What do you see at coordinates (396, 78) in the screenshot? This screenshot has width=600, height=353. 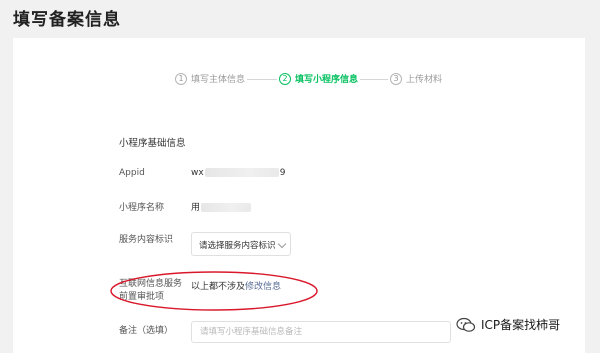 I see `step-3-number: 3` at bounding box center [396, 78].